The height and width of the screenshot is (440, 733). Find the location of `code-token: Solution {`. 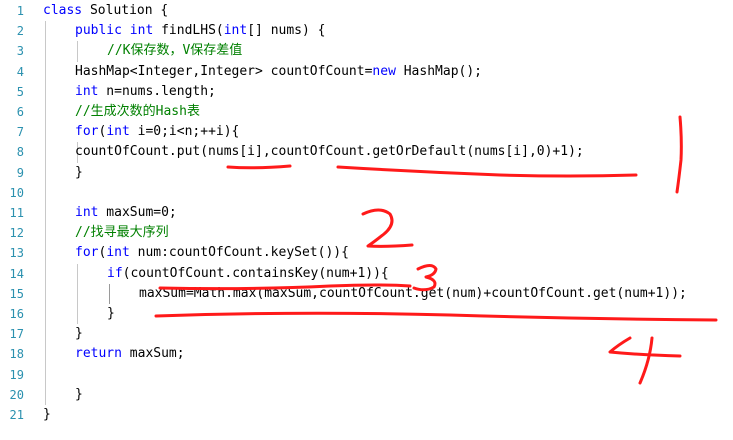

code-token: Solution { is located at coordinates (125, 10).